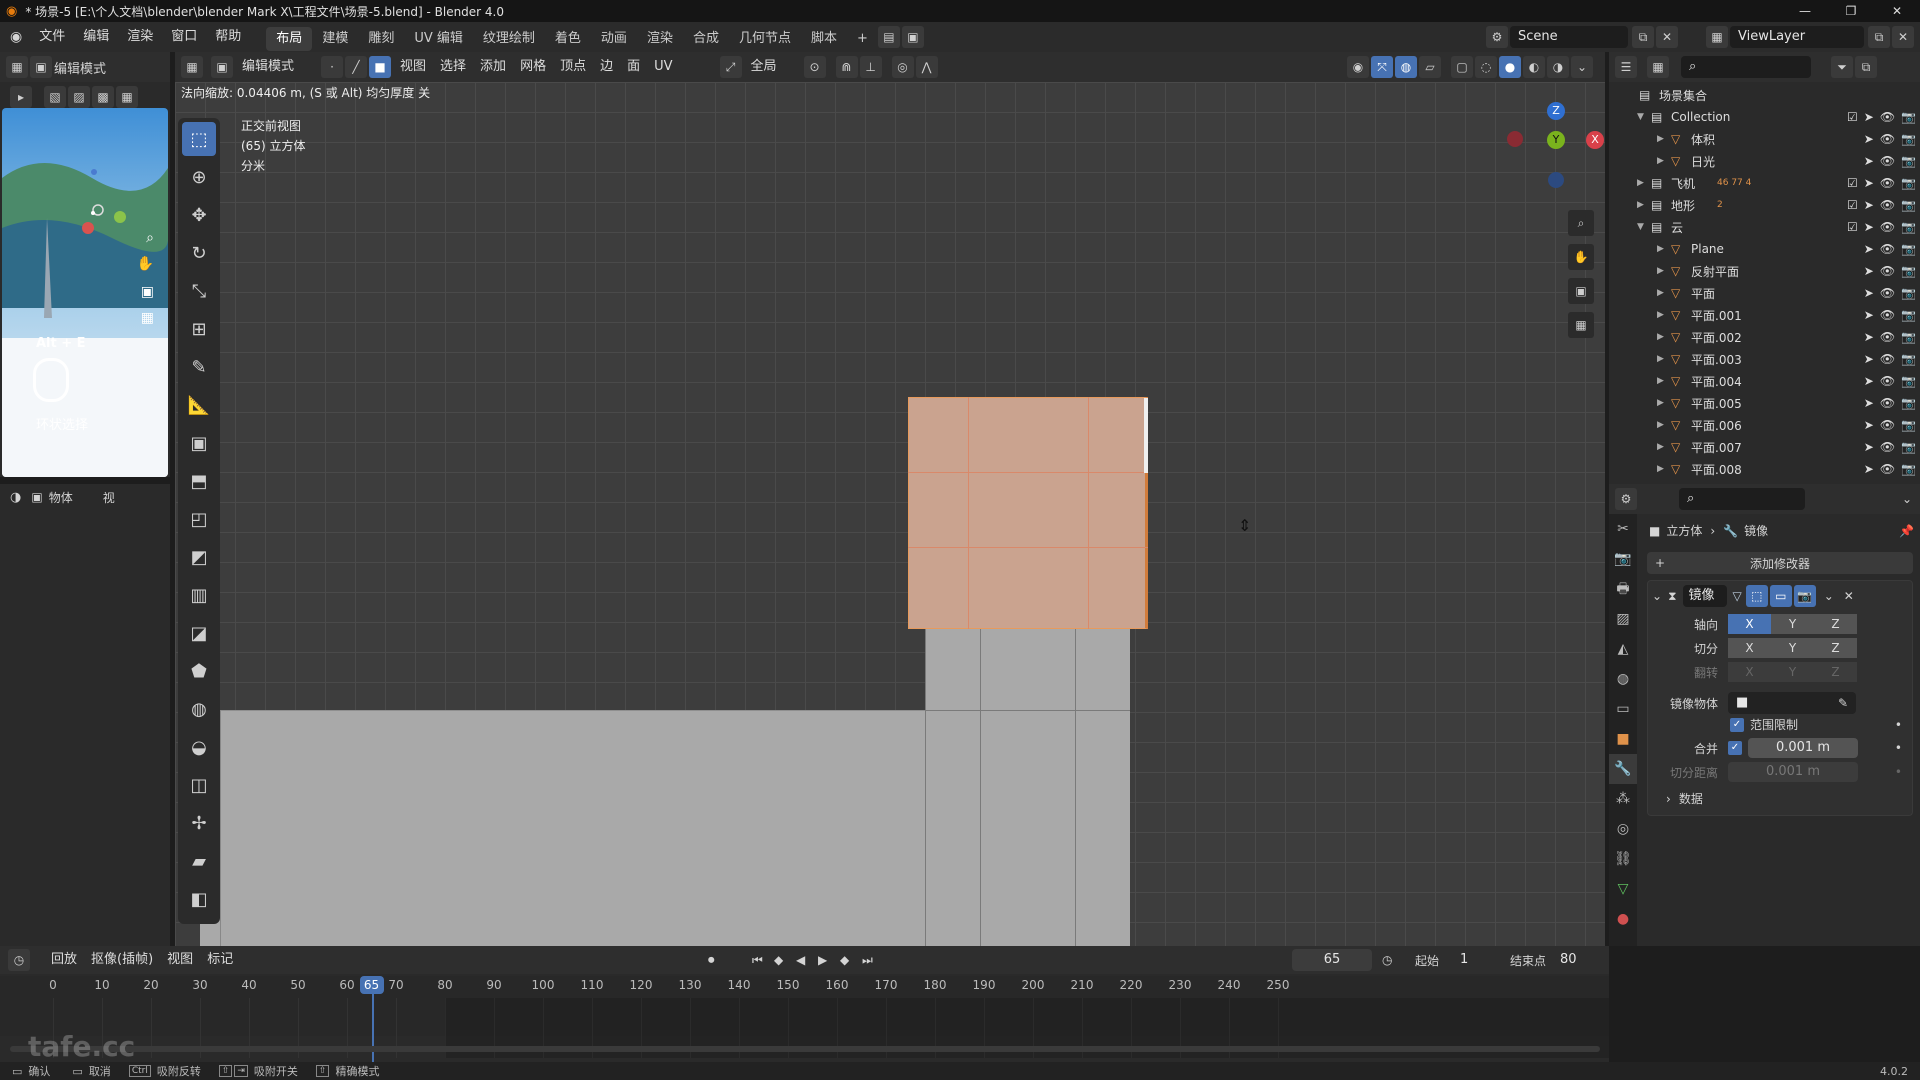 This screenshot has width=1920, height=1080. Describe the element at coordinates (1623, 529) in the screenshot. I see `tool-tab-icon: ✂` at that location.